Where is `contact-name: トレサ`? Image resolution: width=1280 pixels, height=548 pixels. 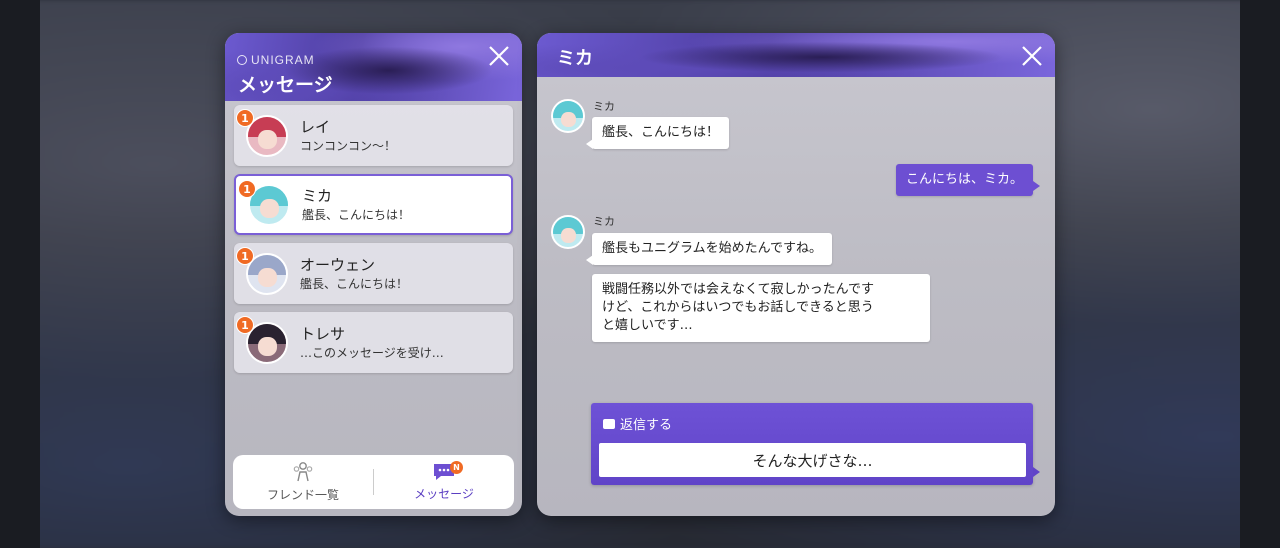 contact-name: トレサ is located at coordinates (323, 333).